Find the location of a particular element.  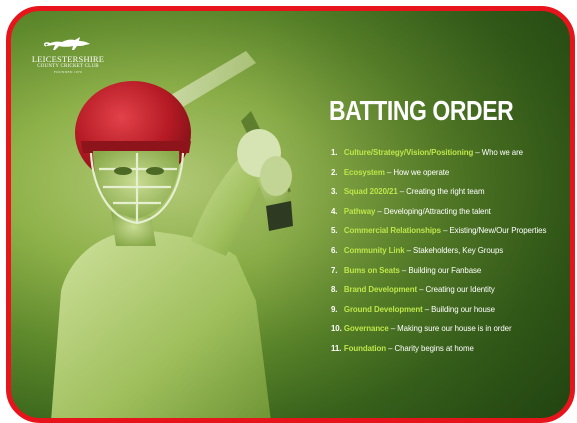

item-number: 2. is located at coordinates (334, 171).